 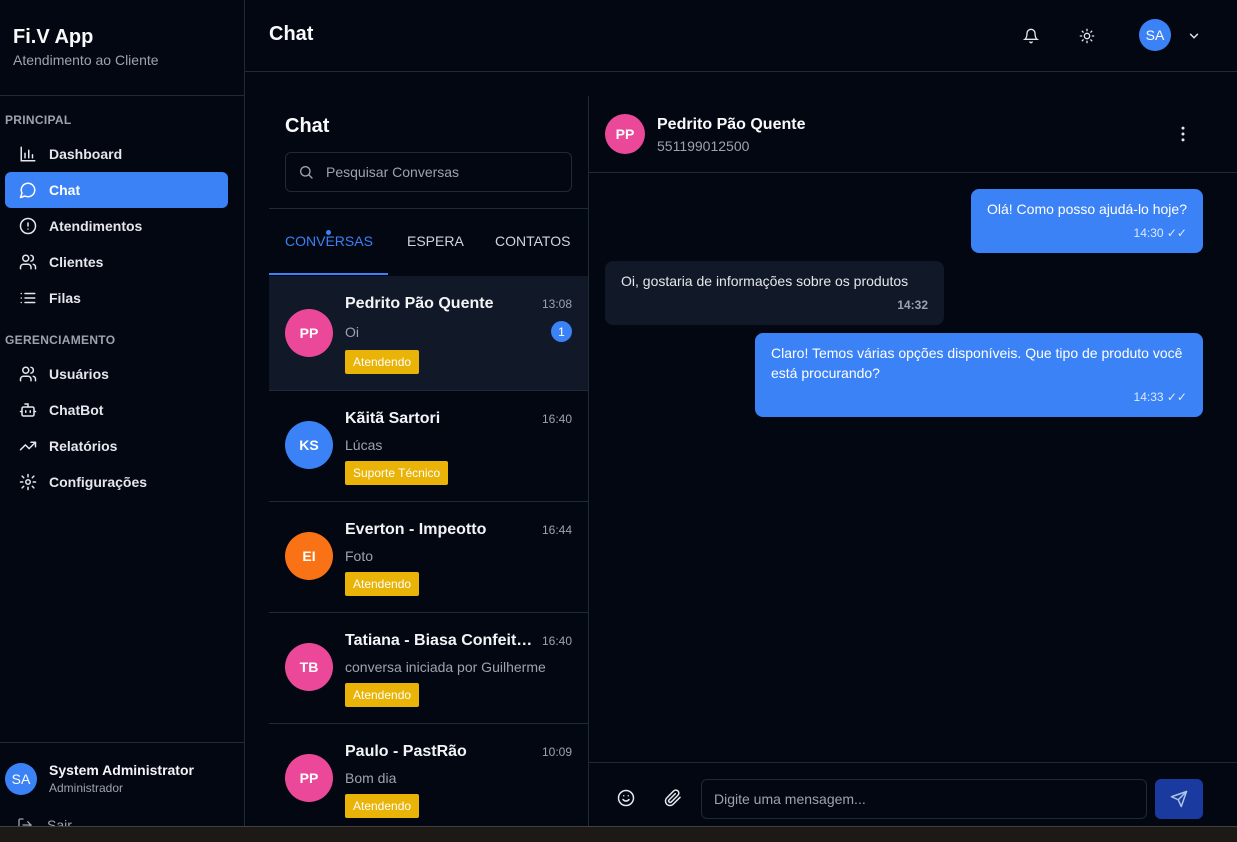 What do you see at coordinates (731, 124) in the screenshot?
I see `contact-name: Pedrito Pão Quente` at bounding box center [731, 124].